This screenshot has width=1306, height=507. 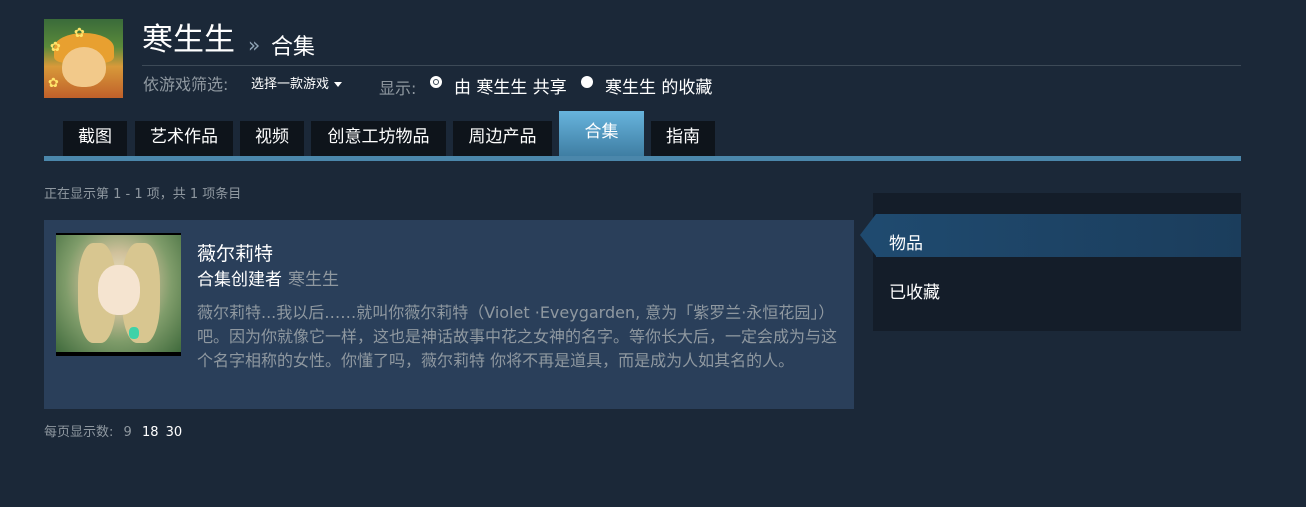 What do you see at coordinates (119, 290) in the screenshot?
I see `image-face` at bounding box center [119, 290].